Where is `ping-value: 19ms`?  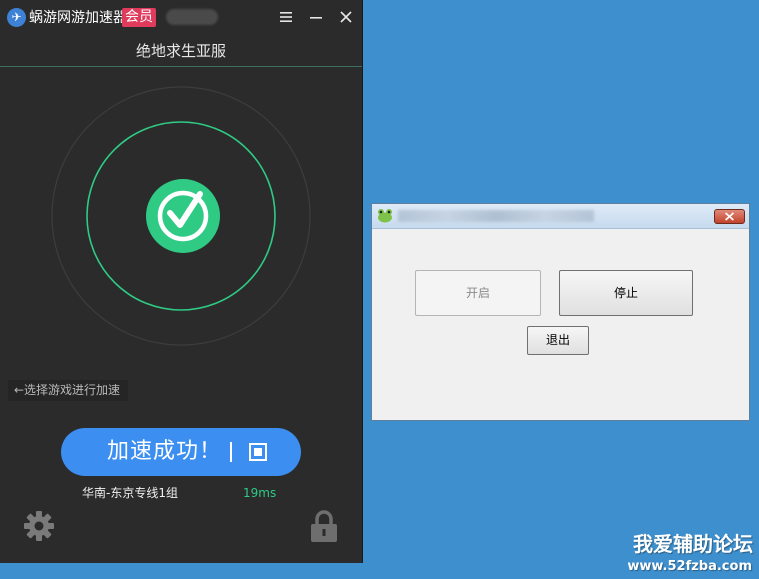
ping-value: 19ms is located at coordinates (260, 493).